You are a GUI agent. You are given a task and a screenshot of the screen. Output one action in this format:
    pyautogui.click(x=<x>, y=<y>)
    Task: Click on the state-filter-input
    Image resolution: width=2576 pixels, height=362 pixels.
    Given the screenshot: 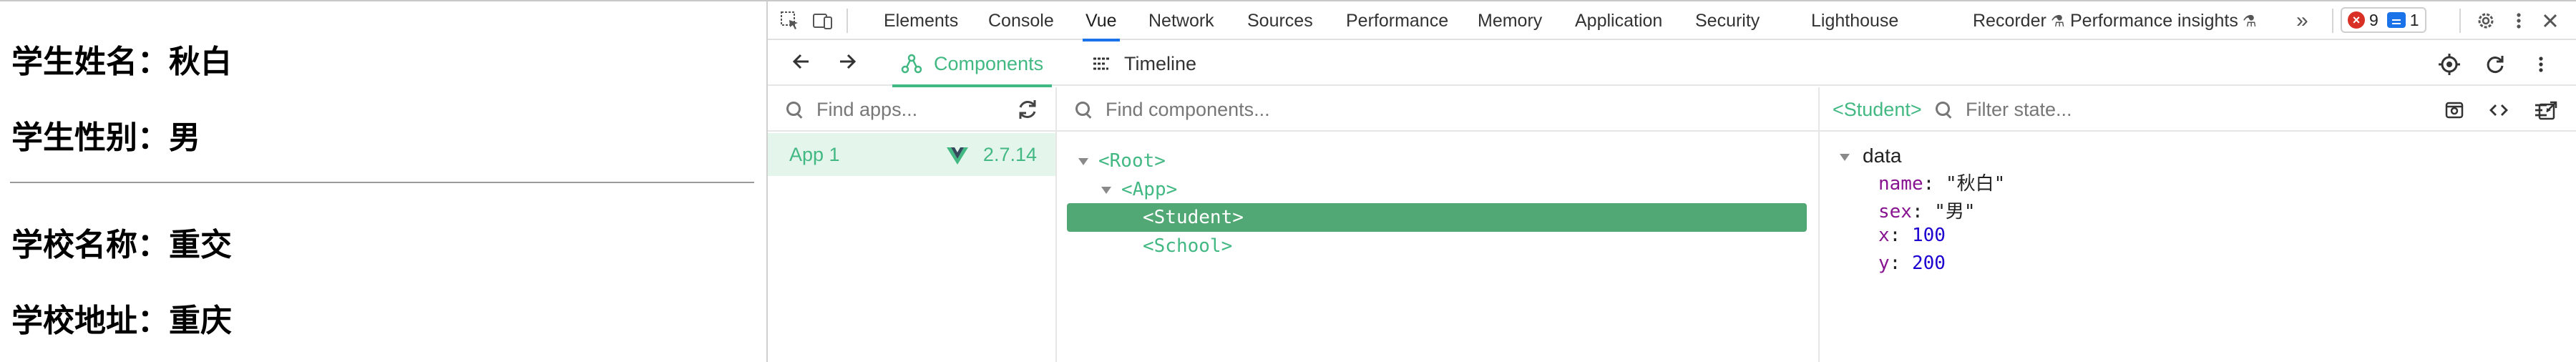 What is the action you would take?
    pyautogui.click(x=2109, y=110)
    